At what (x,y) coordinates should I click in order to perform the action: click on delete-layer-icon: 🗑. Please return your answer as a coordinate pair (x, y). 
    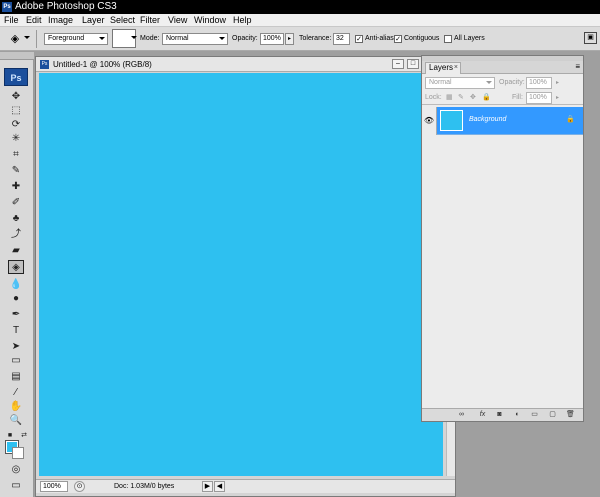
    Looking at the image, I should click on (570, 415).